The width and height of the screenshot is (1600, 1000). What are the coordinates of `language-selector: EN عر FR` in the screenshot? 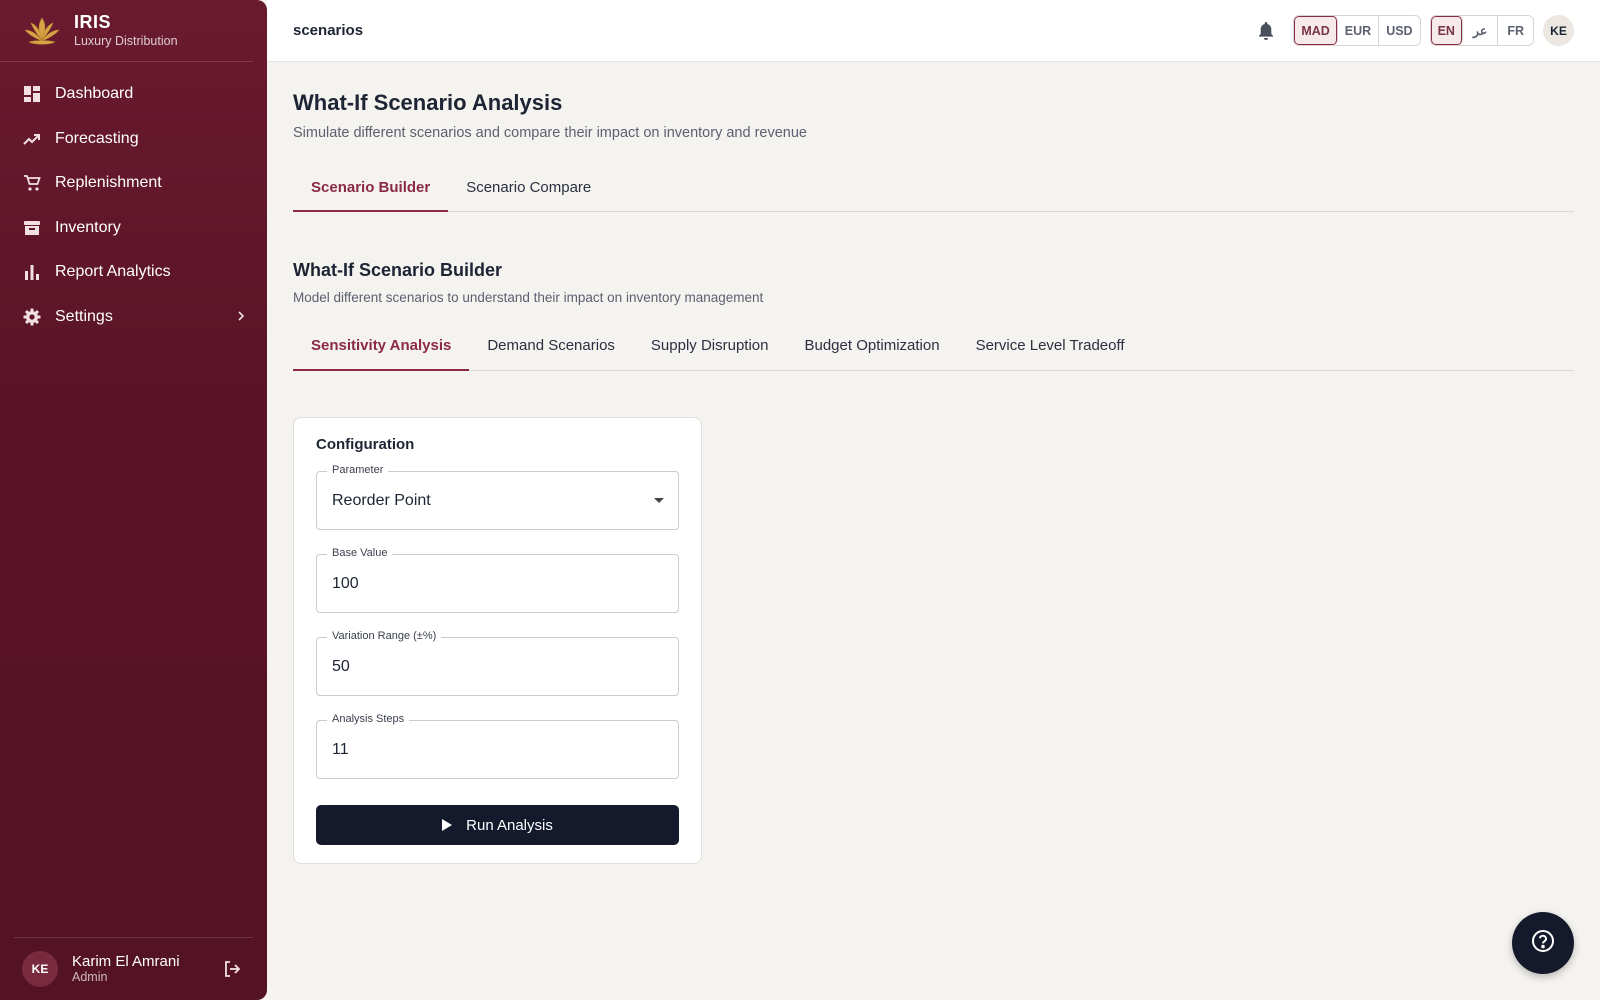 It's located at (1481, 30).